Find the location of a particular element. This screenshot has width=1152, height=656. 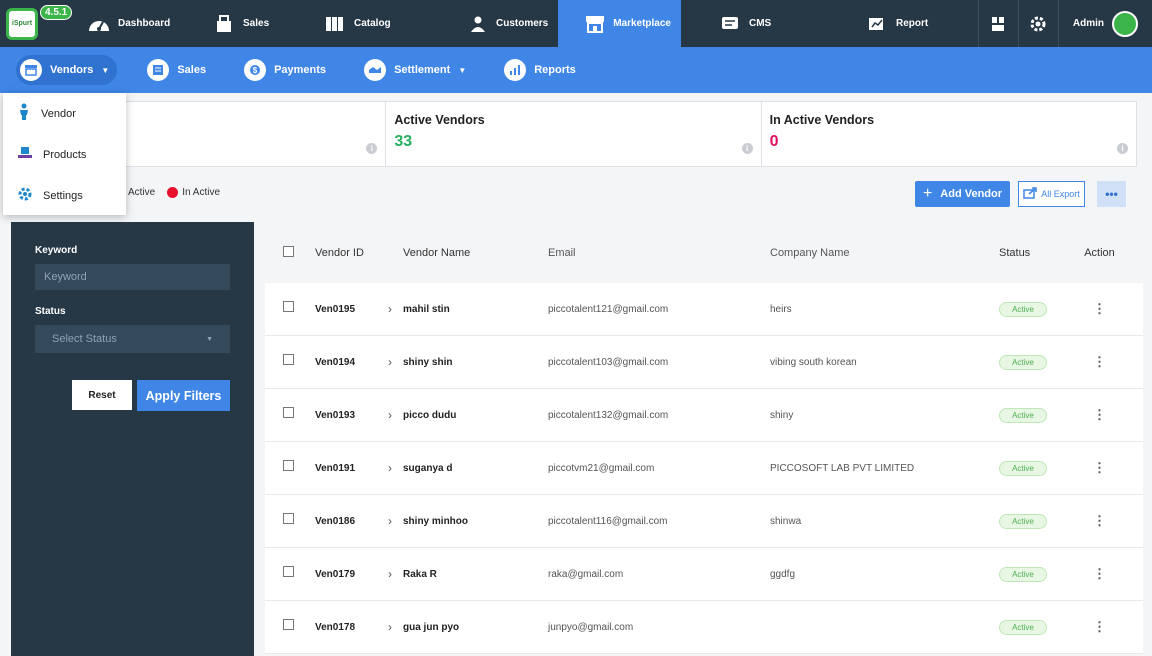

vendor-name: Raka R is located at coordinates (475, 574).